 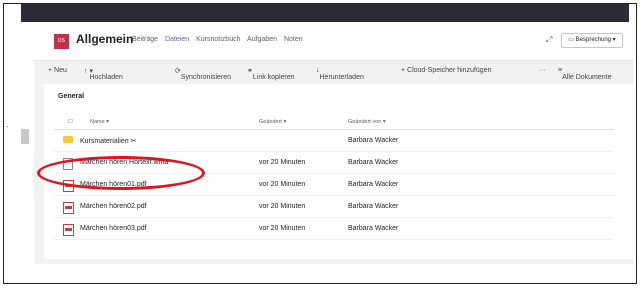 I want to click on file-row: Kursmaterialien ✂ Barbara Wacker, so click(x=334, y=141).